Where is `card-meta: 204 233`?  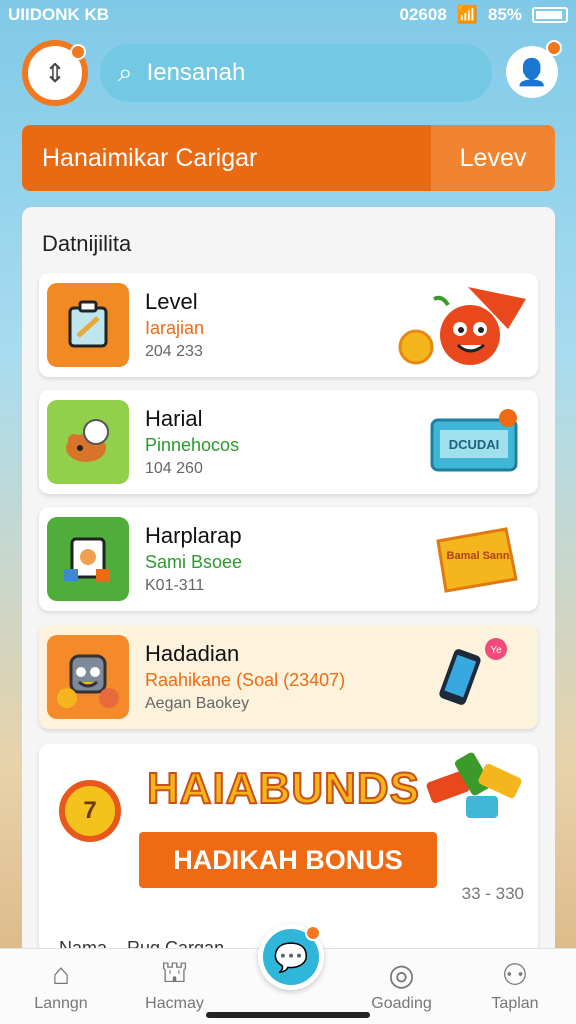
card-meta: 204 233 is located at coordinates (174, 351).